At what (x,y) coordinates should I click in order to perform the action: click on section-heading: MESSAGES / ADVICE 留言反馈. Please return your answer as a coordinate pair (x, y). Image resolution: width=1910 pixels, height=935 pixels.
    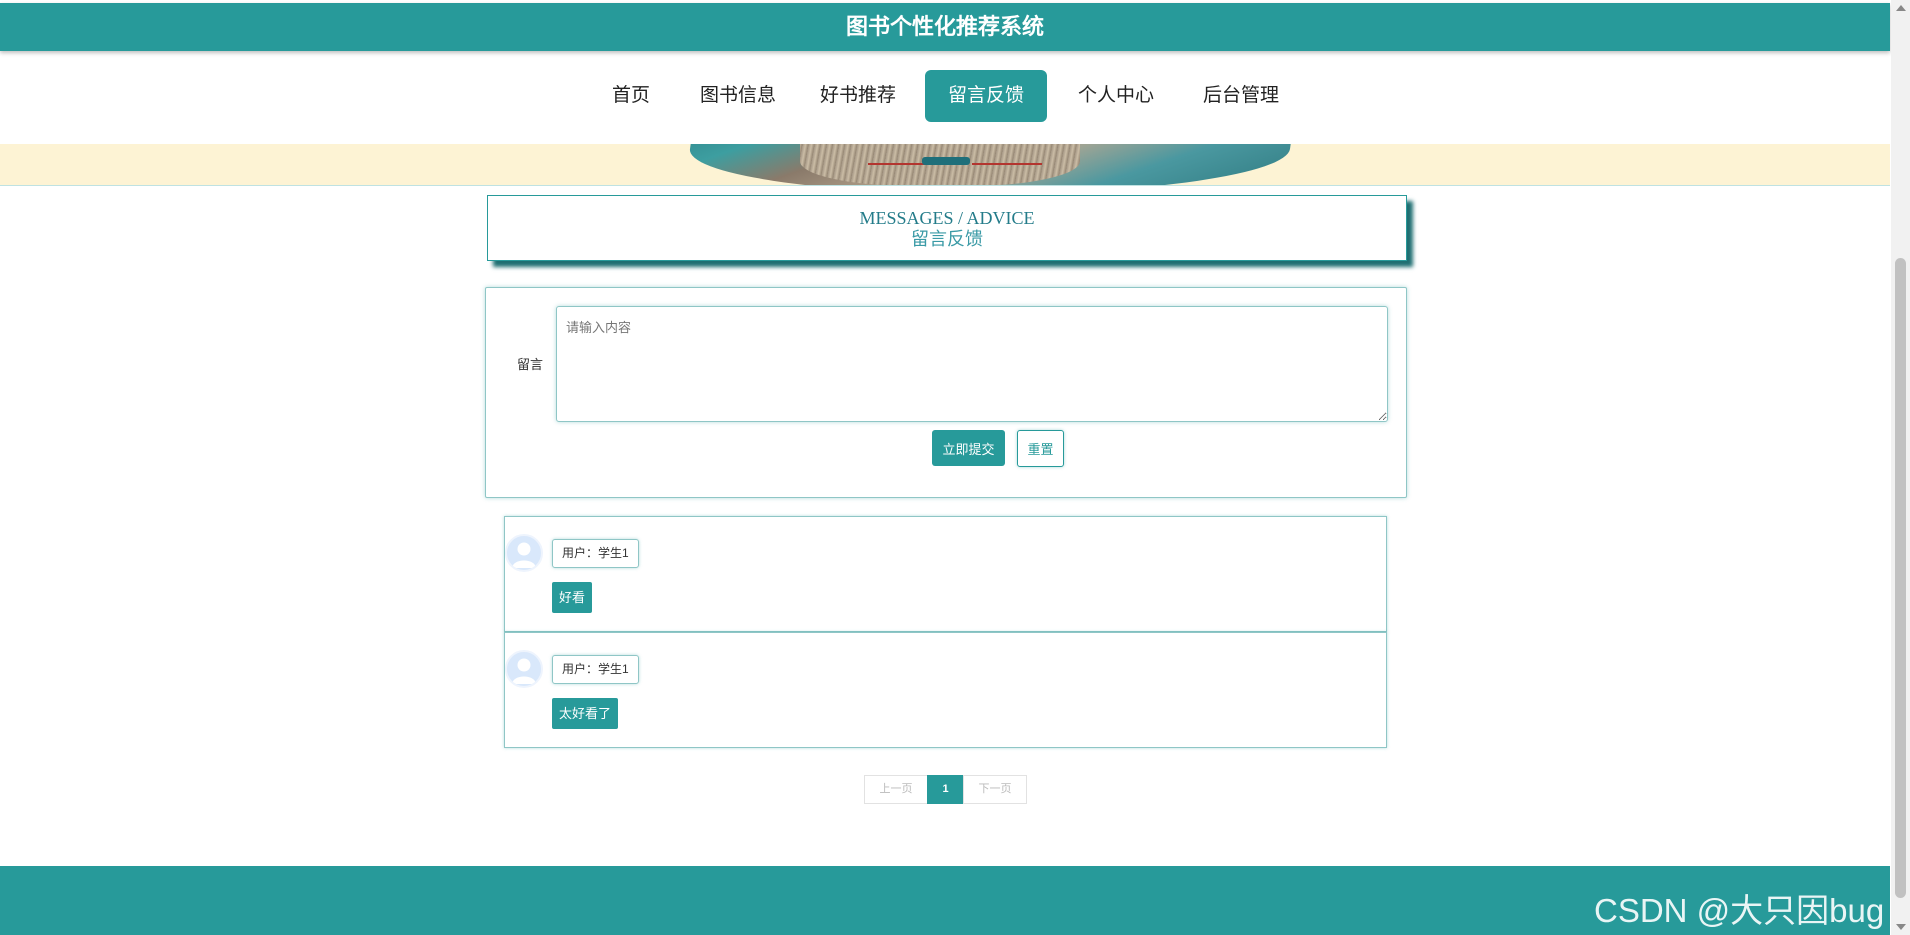
    Looking at the image, I should click on (947, 228).